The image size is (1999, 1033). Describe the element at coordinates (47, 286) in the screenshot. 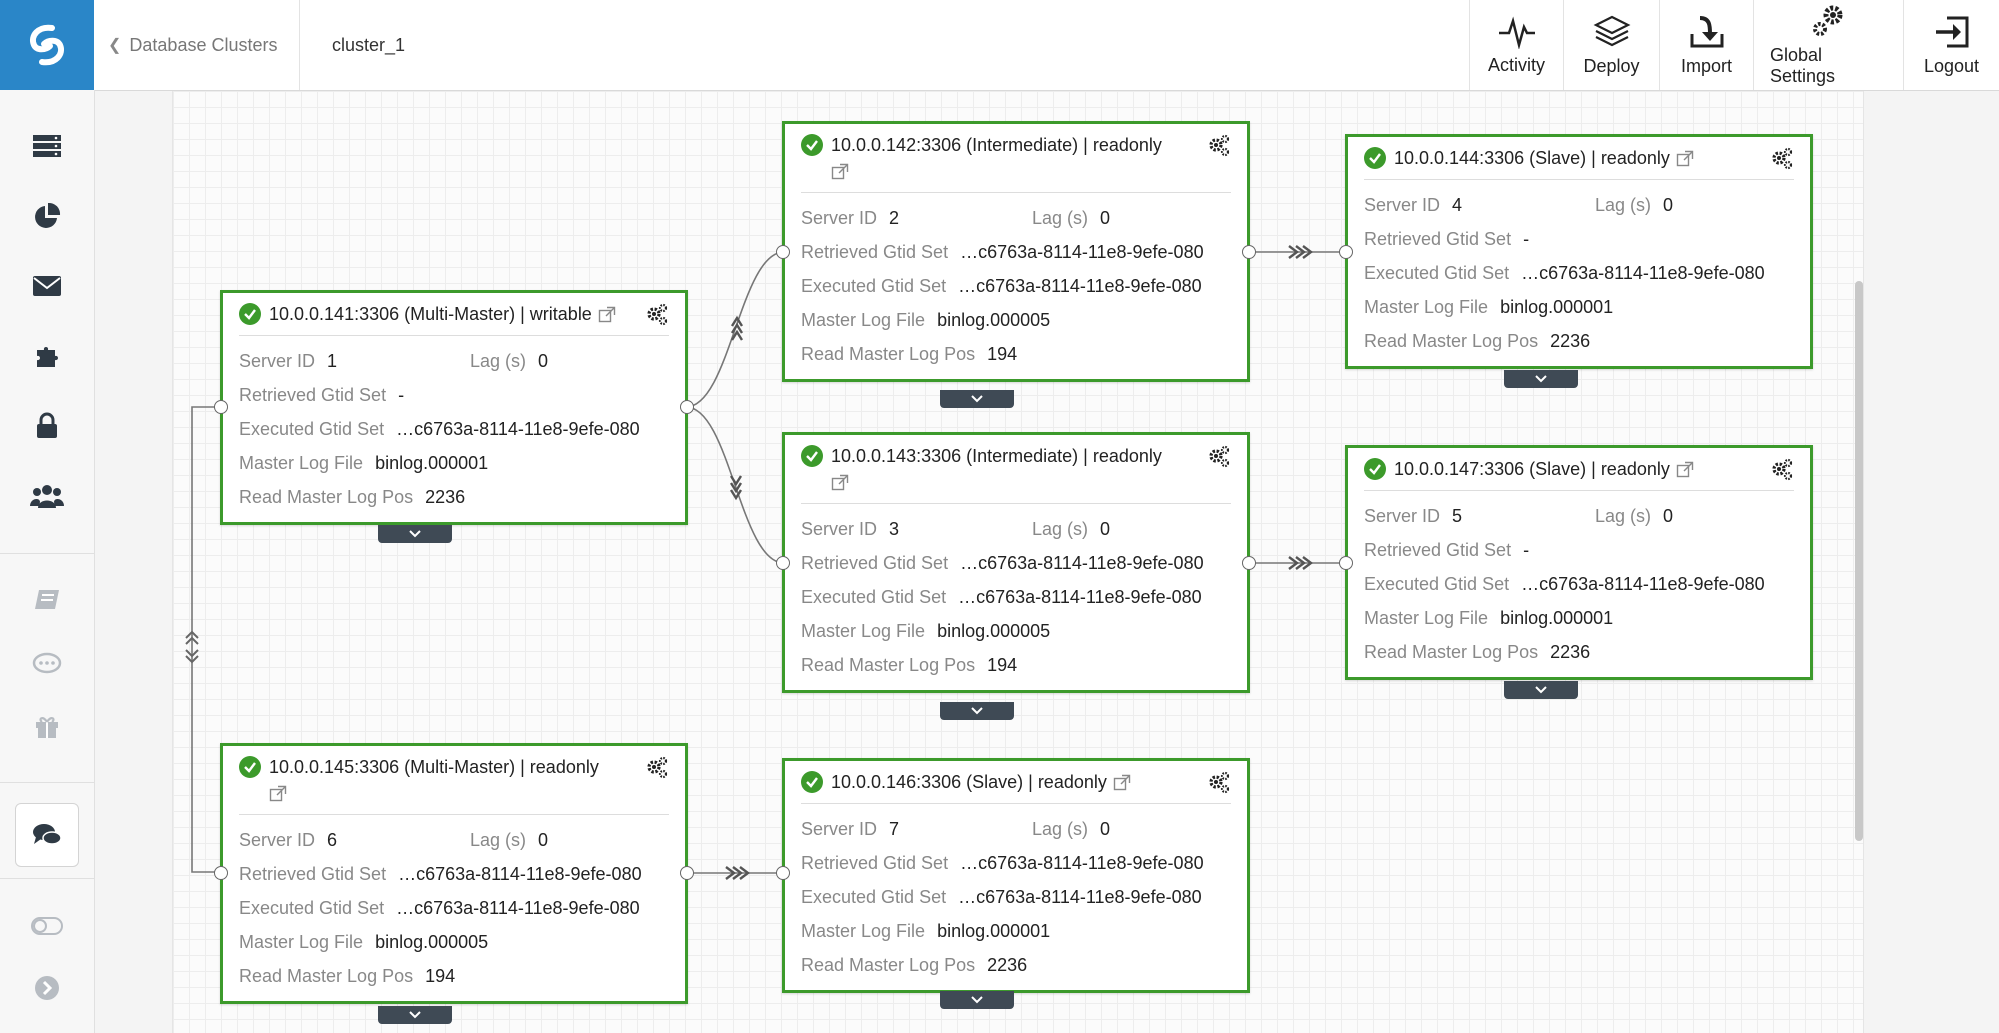

I see `sidebar-item-alarms` at that location.